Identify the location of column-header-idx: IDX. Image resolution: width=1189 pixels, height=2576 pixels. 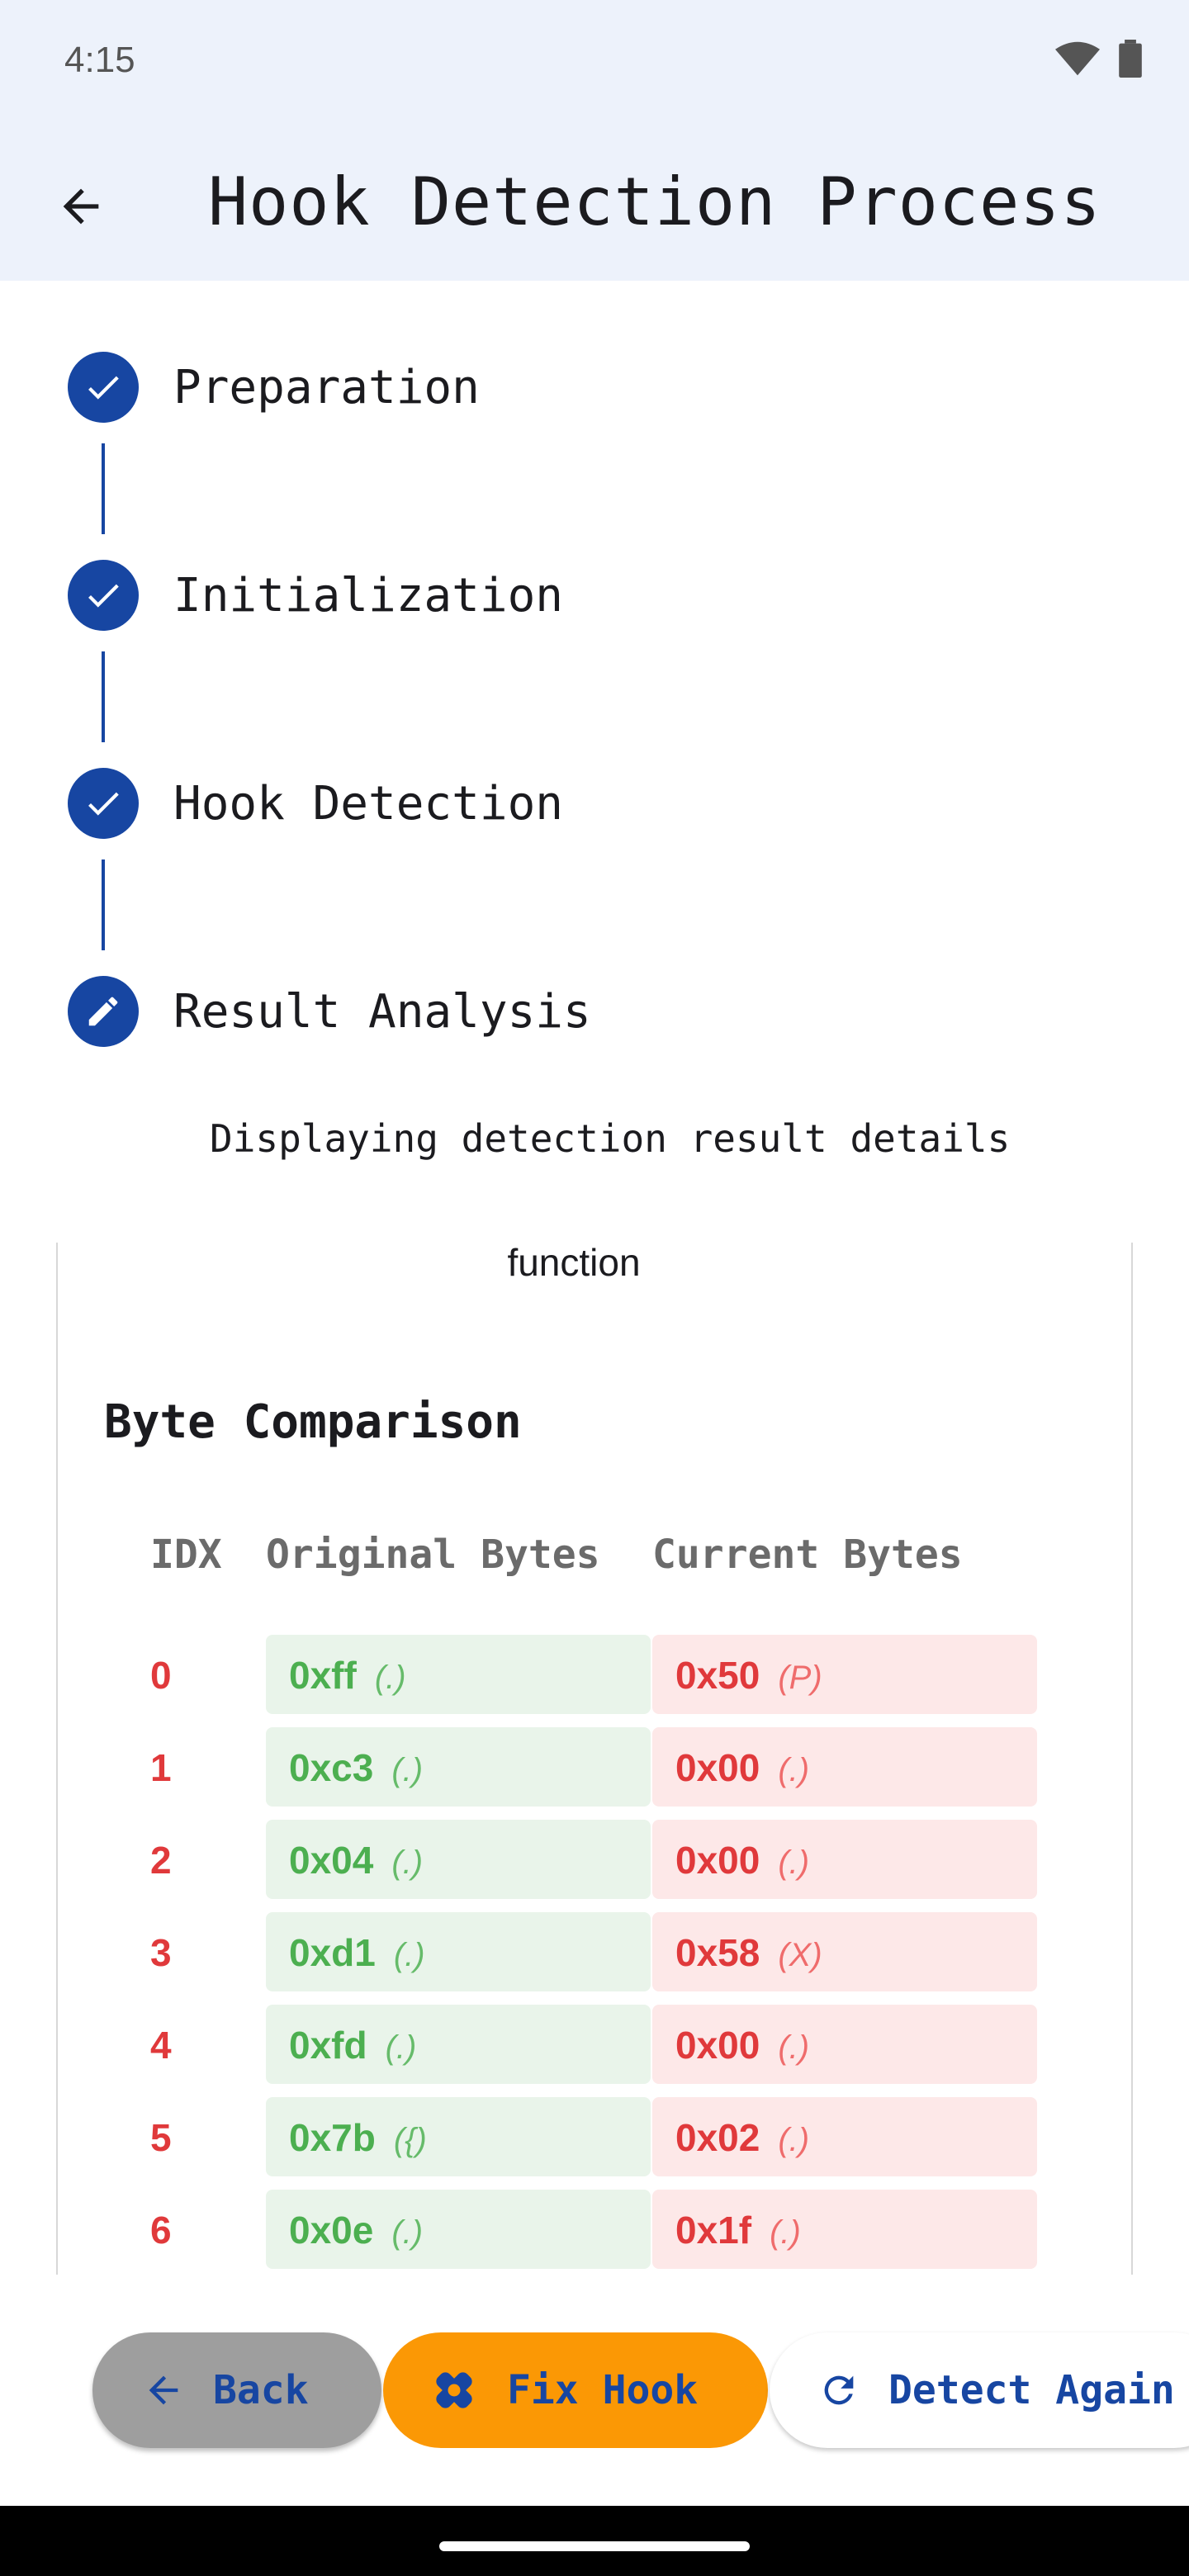
(186, 1555).